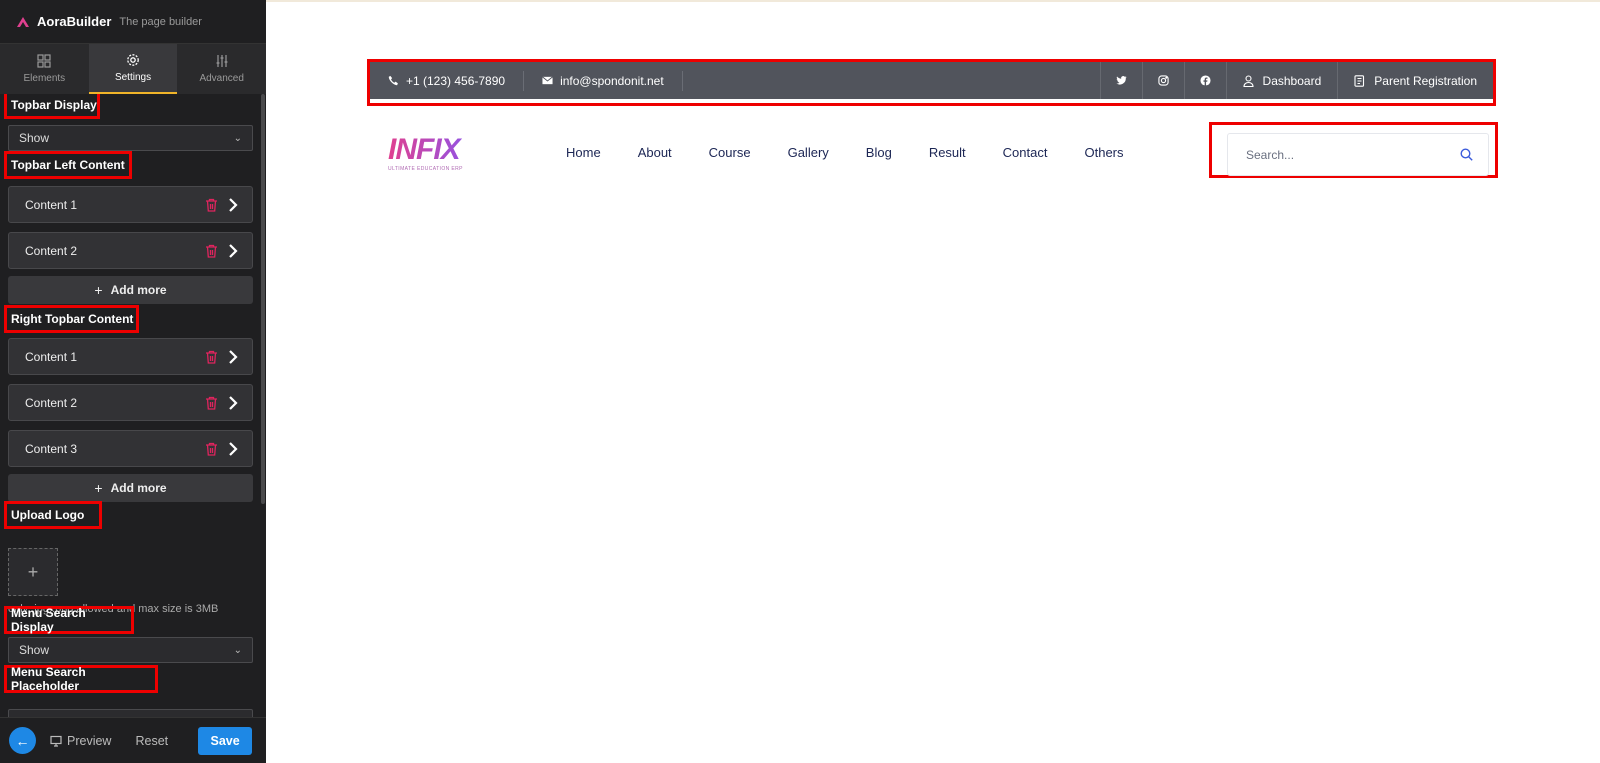  Describe the element at coordinates (23, 21) in the screenshot. I see `aora-logo-icon` at that location.